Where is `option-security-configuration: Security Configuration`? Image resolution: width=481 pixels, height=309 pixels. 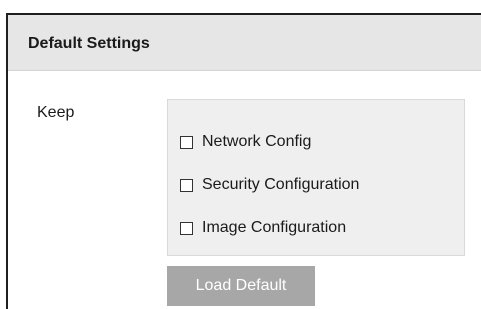
option-security-configuration: Security Configuration is located at coordinates (269, 185).